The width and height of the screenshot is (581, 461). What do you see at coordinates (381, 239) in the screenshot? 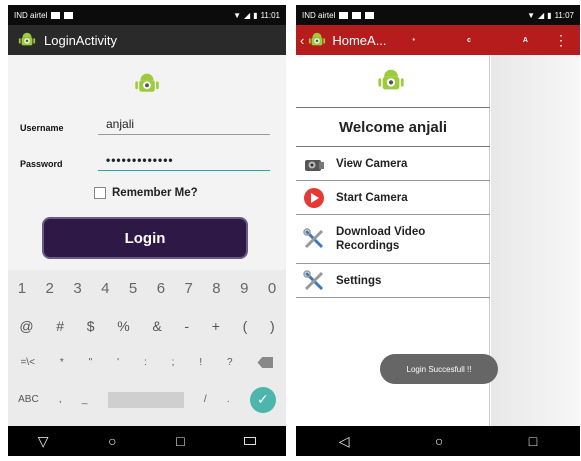
I see `menu-item-label: Download Video Recordings` at bounding box center [381, 239].